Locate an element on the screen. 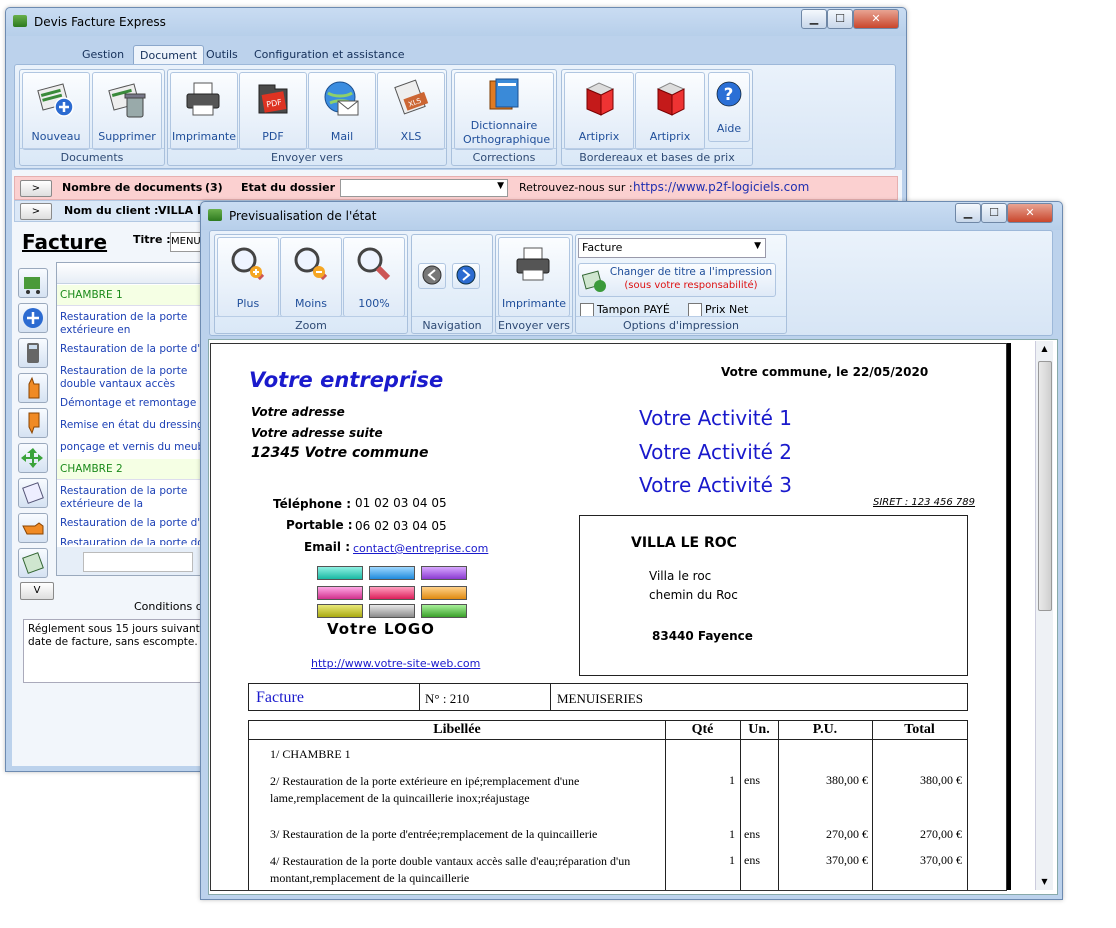 This screenshot has width=1116, height=928. hand-point-icon is located at coordinates (33, 528).